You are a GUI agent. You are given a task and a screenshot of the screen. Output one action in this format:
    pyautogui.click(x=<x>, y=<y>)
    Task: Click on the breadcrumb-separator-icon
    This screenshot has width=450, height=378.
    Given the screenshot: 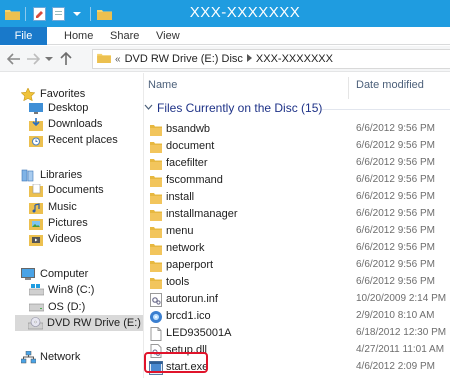 What is the action you would take?
    pyautogui.click(x=249, y=59)
    